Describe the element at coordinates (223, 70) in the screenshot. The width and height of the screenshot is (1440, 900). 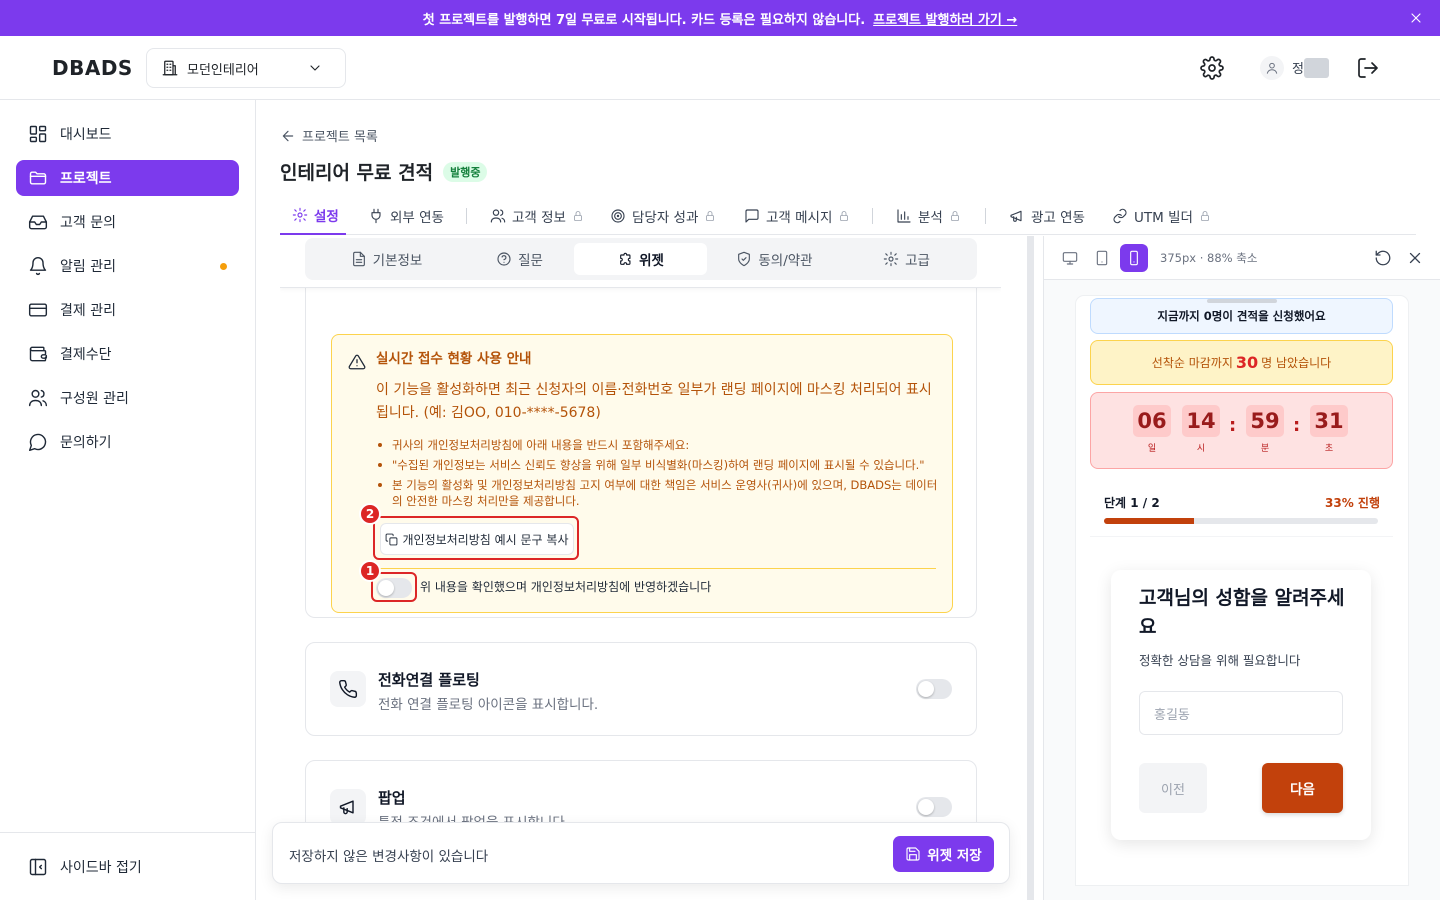
I see `project-select-value: 모던인테리어` at that location.